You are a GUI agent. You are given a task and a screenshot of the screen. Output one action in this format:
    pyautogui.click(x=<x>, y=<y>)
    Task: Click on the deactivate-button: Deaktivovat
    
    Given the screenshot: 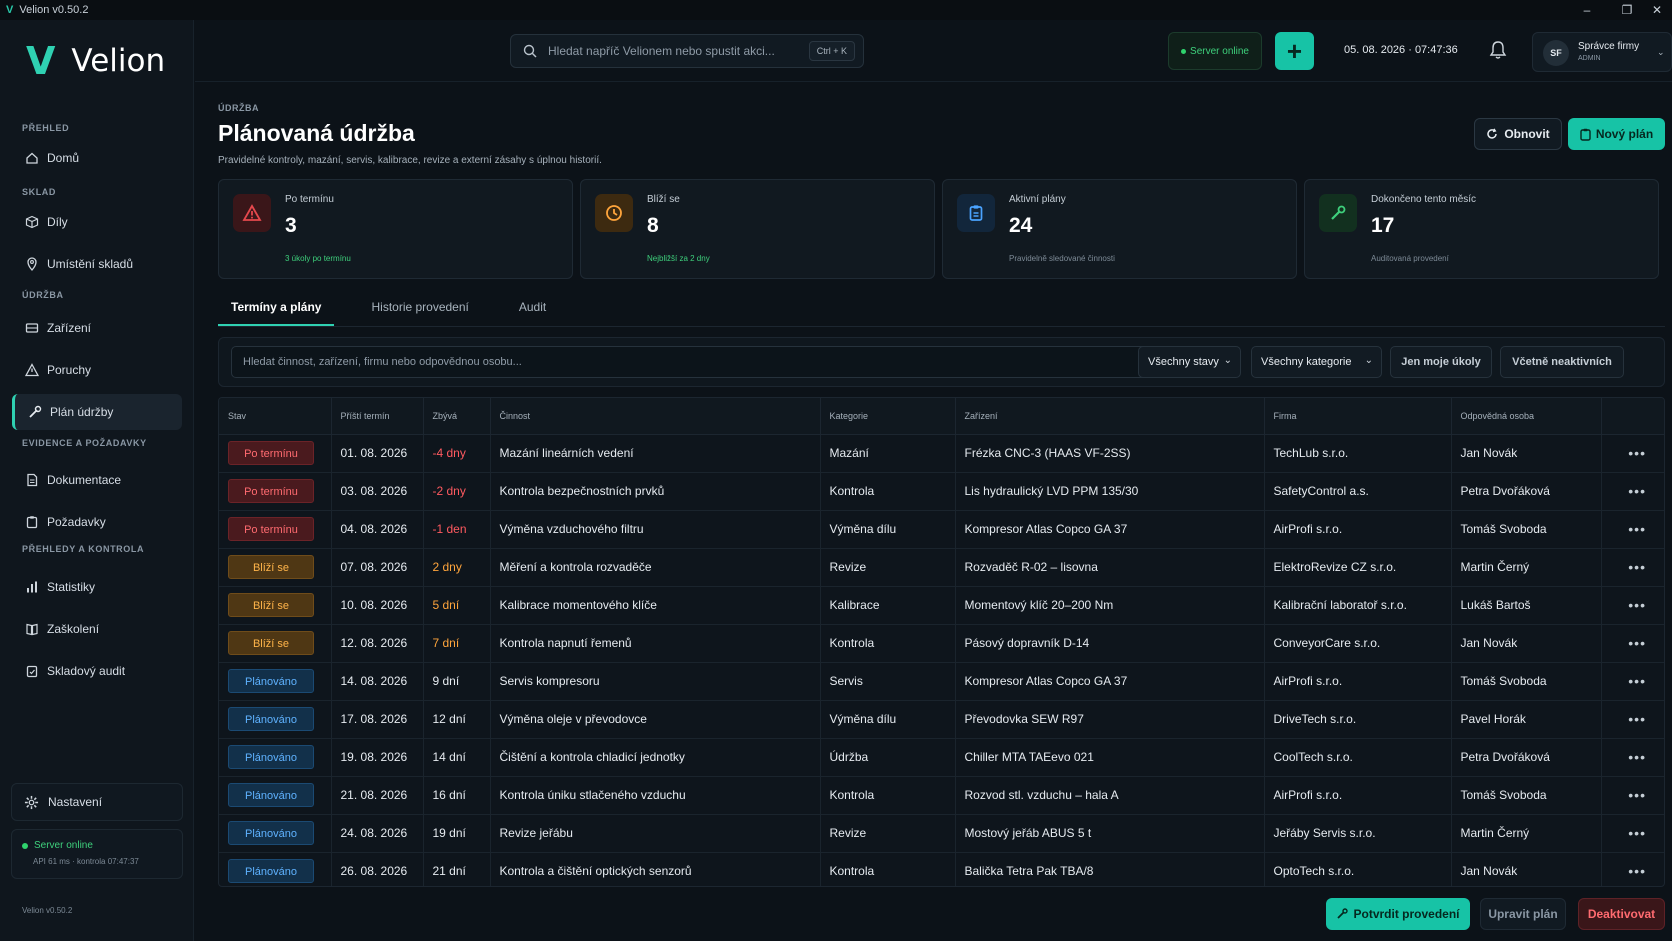 What is the action you would take?
    pyautogui.click(x=1621, y=914)
    